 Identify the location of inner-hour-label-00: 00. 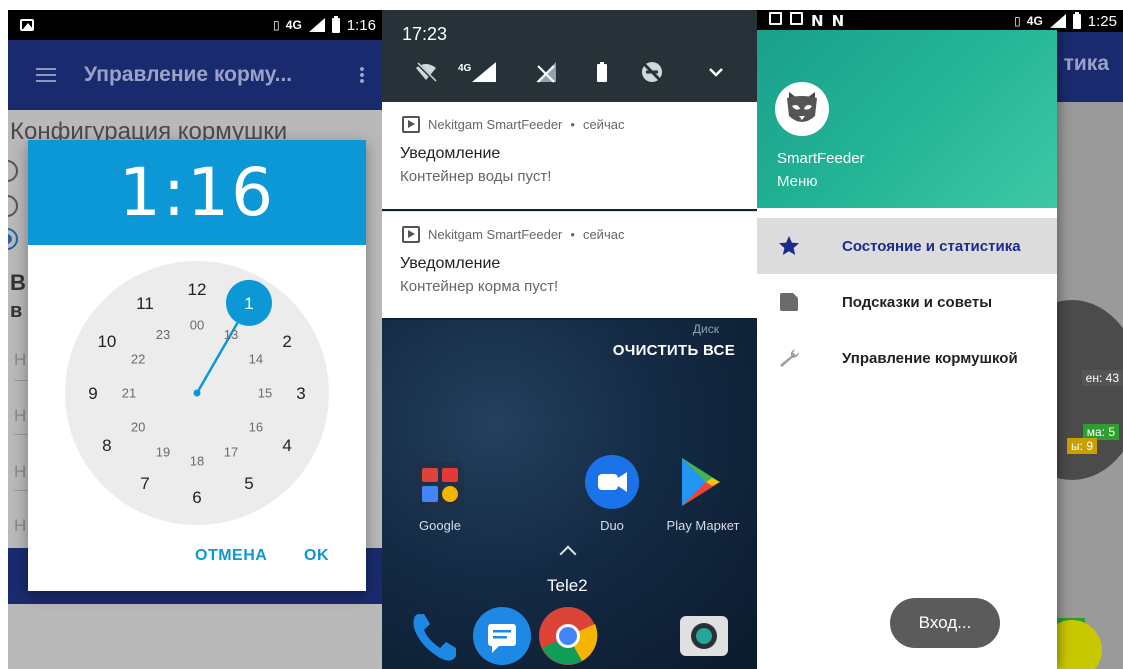
(197, 325).